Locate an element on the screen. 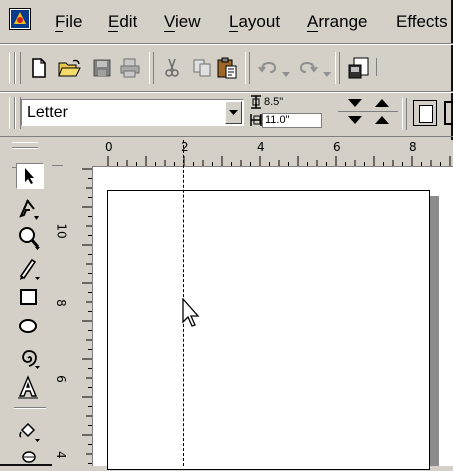 The width and height of the screenshot is (453, 471). menu-layout: Layout is located at coordinates (254, 22).